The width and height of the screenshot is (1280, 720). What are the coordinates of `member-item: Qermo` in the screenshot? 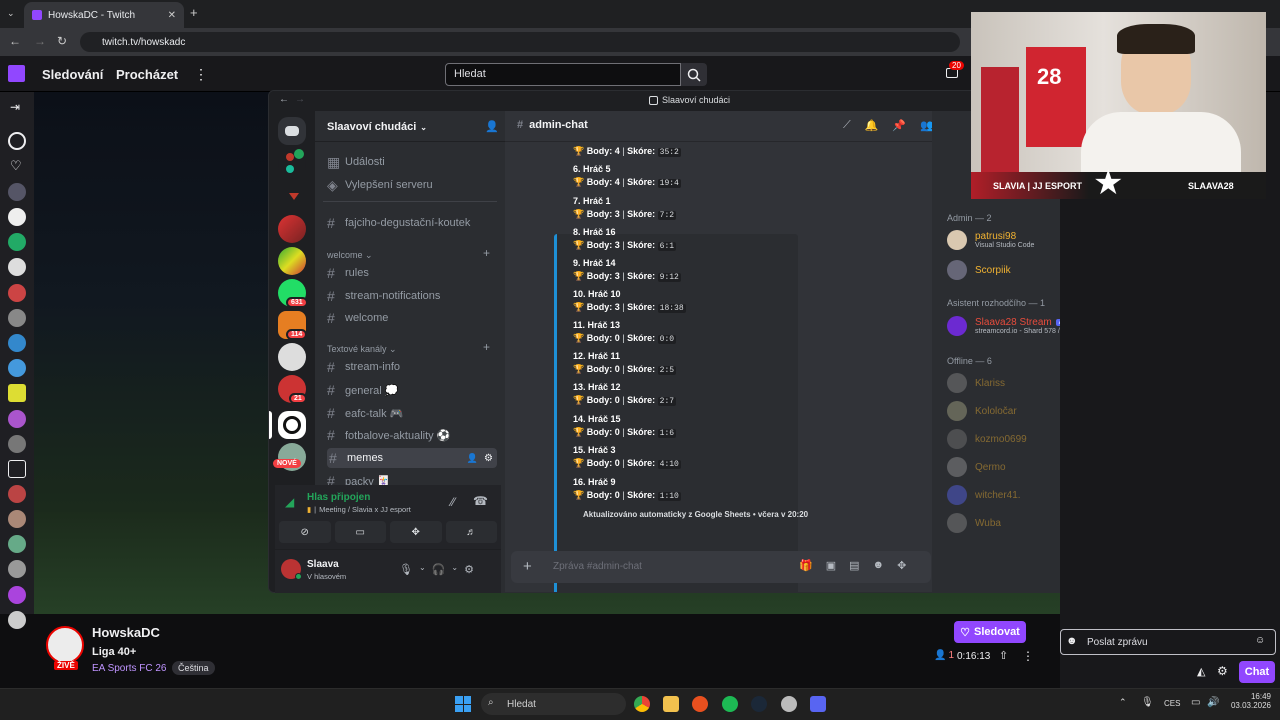 It's located at (976, 467).